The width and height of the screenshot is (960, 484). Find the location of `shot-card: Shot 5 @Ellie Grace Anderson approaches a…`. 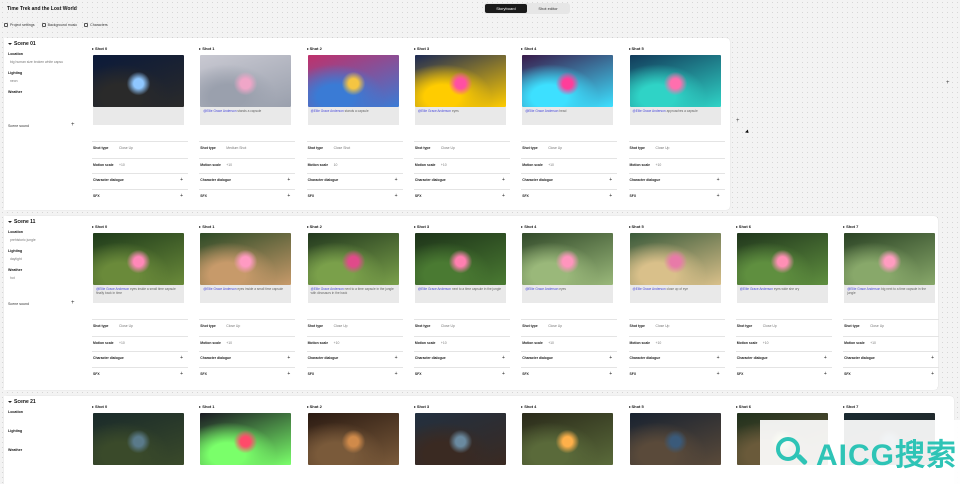

shot-card: Shot 5 @Ellie Grace Anderson approaches a… is located at coordinates (676, 128).